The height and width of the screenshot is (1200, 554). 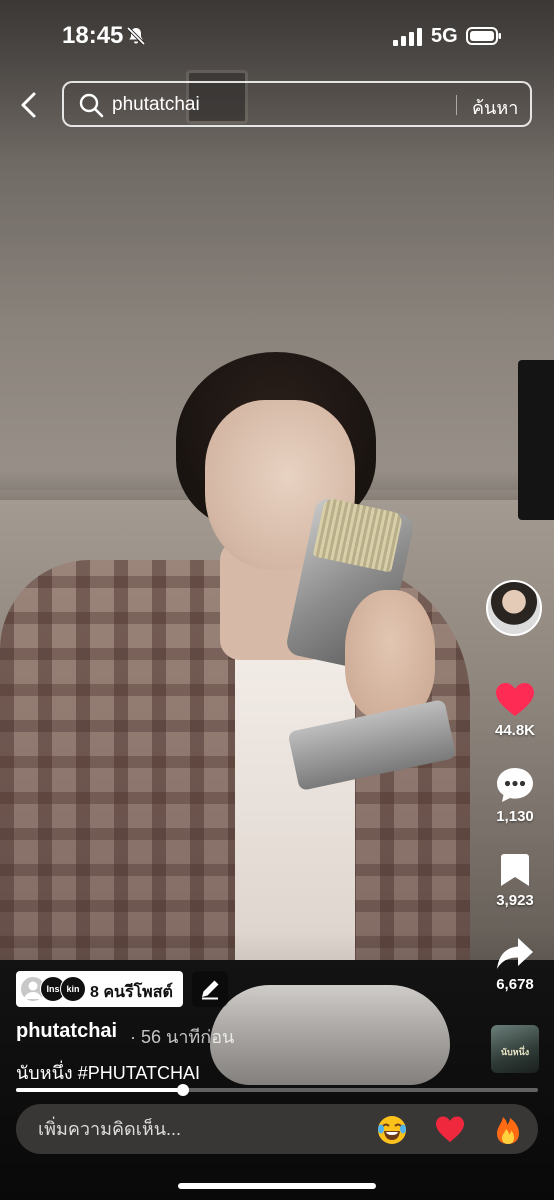 I want to click on progress-fill, so click(x=100, y=1090).